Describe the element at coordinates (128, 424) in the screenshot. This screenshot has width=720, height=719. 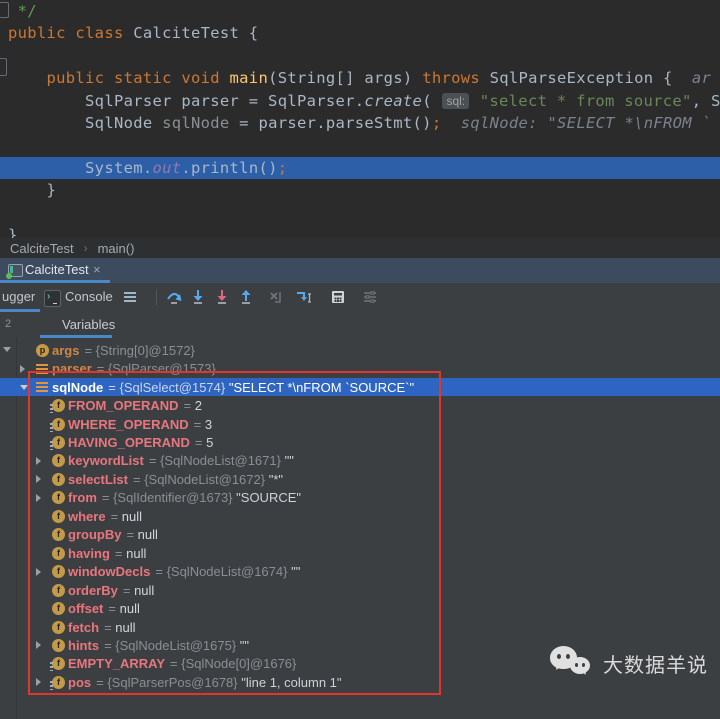
I see `variable-name: WHERE_OPERAND` at that location.